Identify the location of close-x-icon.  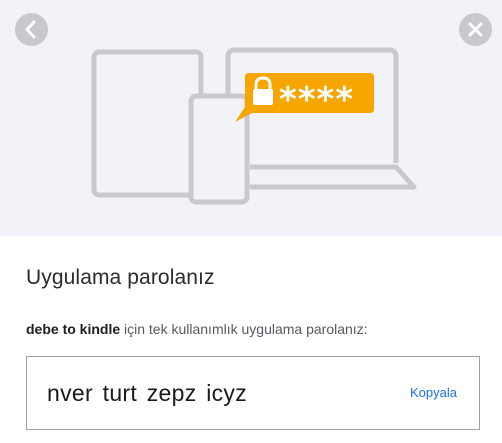
(475, 29).